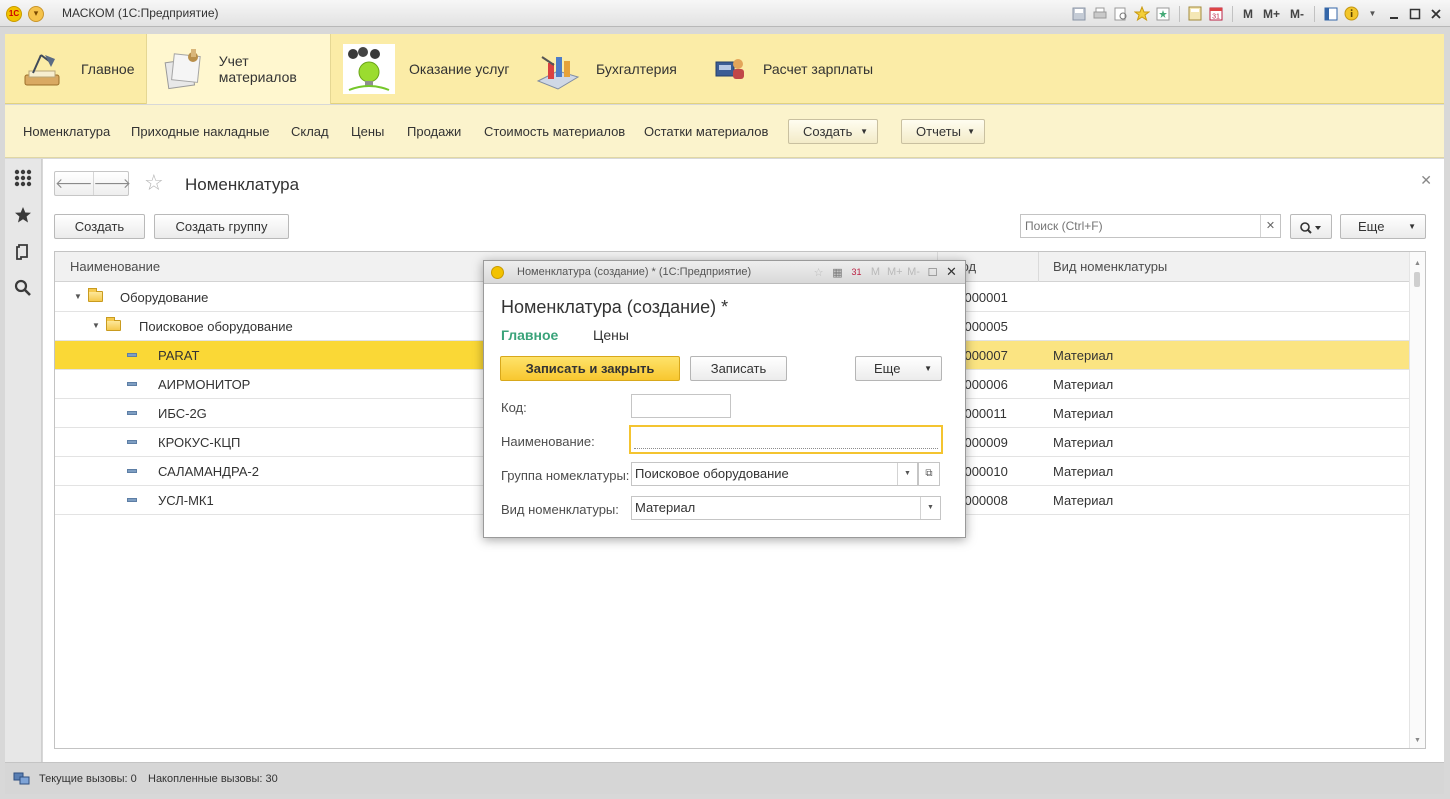 This screenshot has height=799, width=1450. I want to click on materials-icon, so click(183, 69).